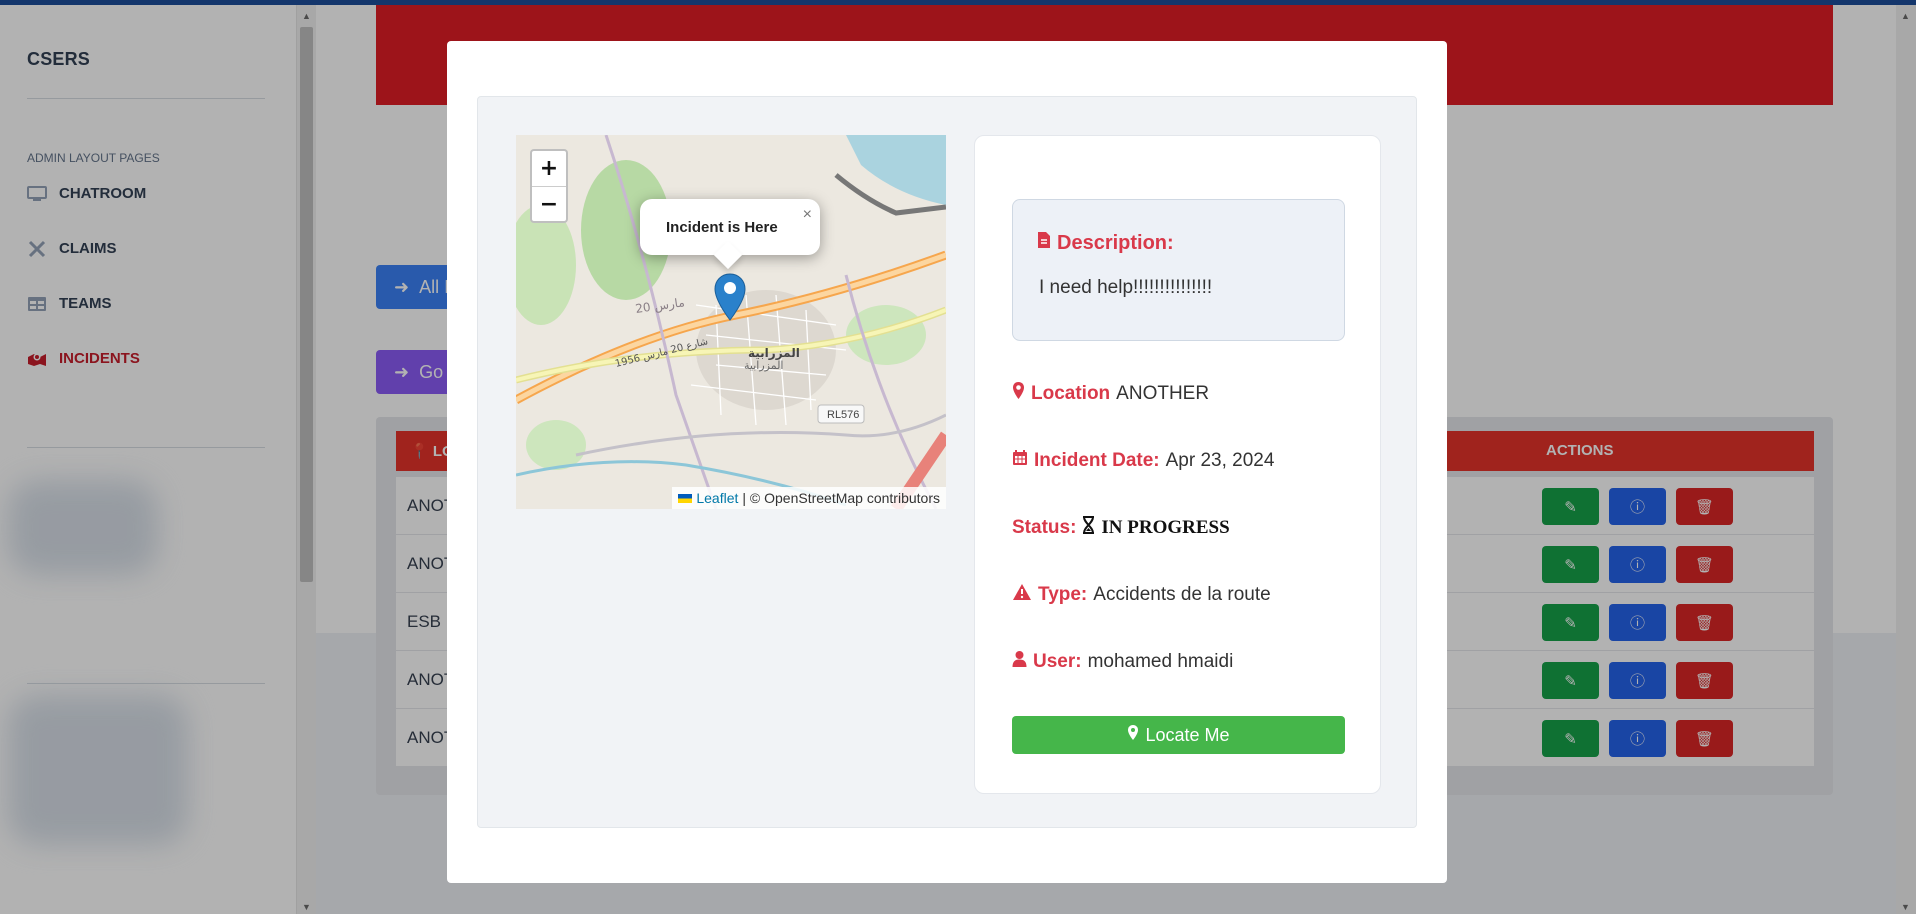 Image resolution: width=1916 pixels, height=914 pixels. Describe the element at coordinates (1020, 460) in the screenshot. I see `calendar-icon` at that location.